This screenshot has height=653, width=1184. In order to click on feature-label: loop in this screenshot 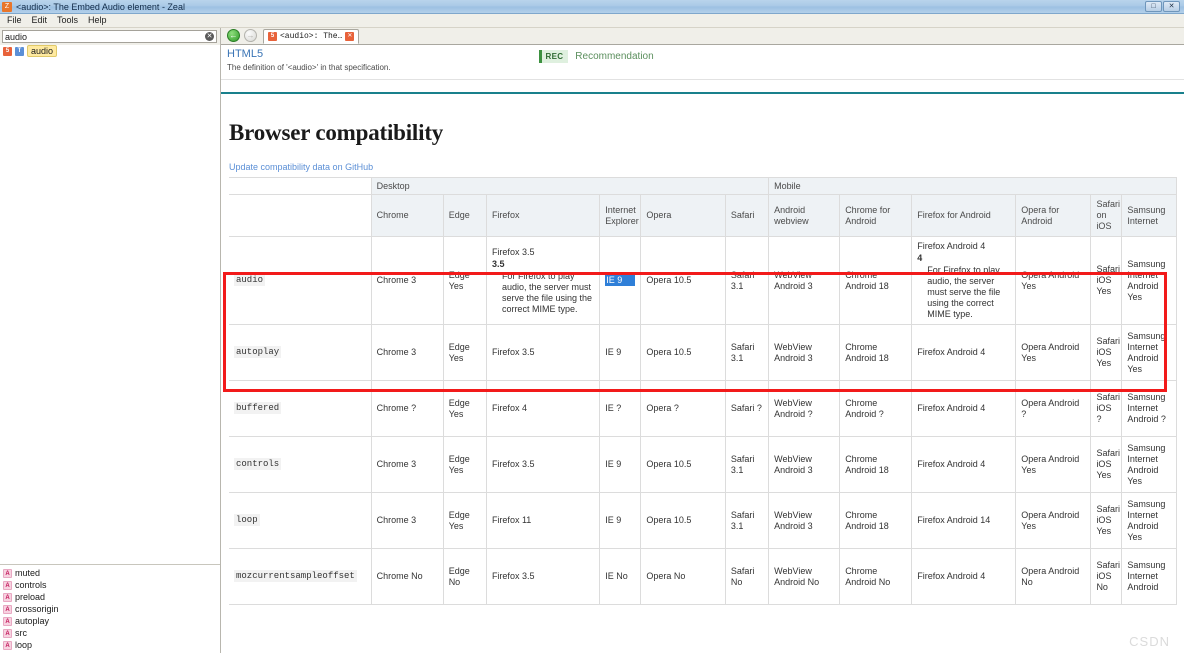, I will do `click(247, 520)`.